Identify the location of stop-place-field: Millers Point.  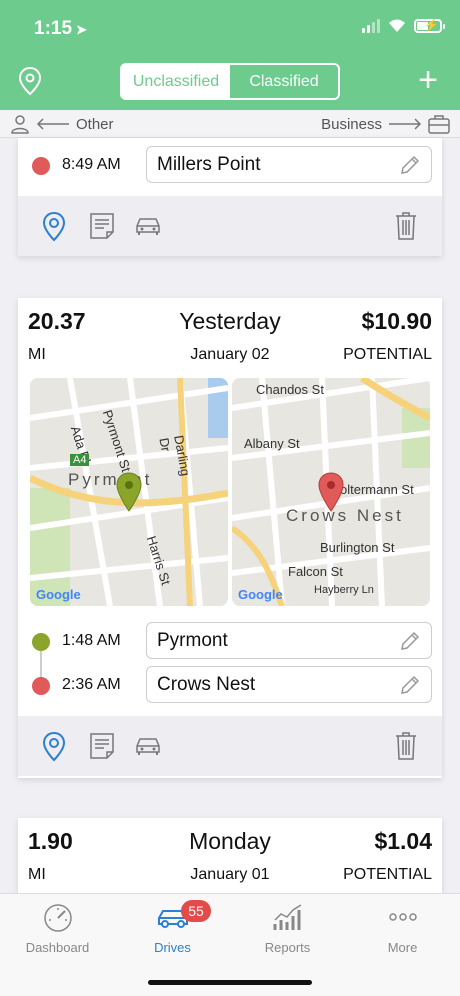
(289, 164).